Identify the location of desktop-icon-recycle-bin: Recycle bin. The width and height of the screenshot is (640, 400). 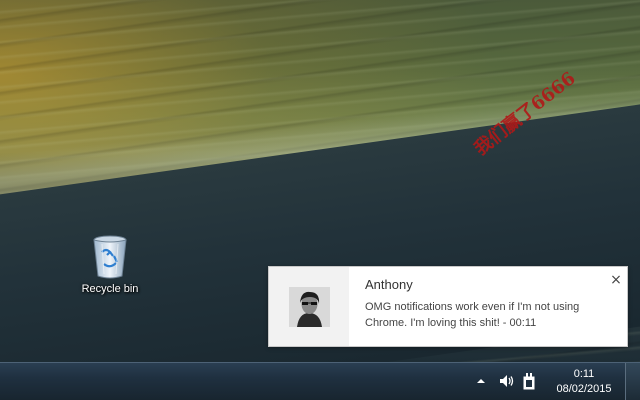
(110, 264).